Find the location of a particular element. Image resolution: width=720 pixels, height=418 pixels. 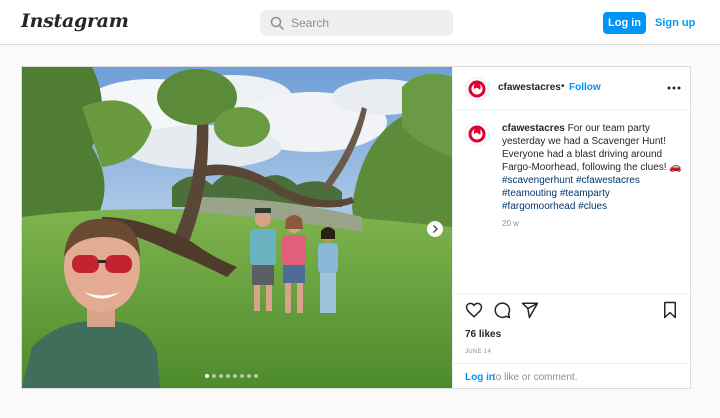

post-header: cfawestacres • Follow is located at coordinates (572, 88).